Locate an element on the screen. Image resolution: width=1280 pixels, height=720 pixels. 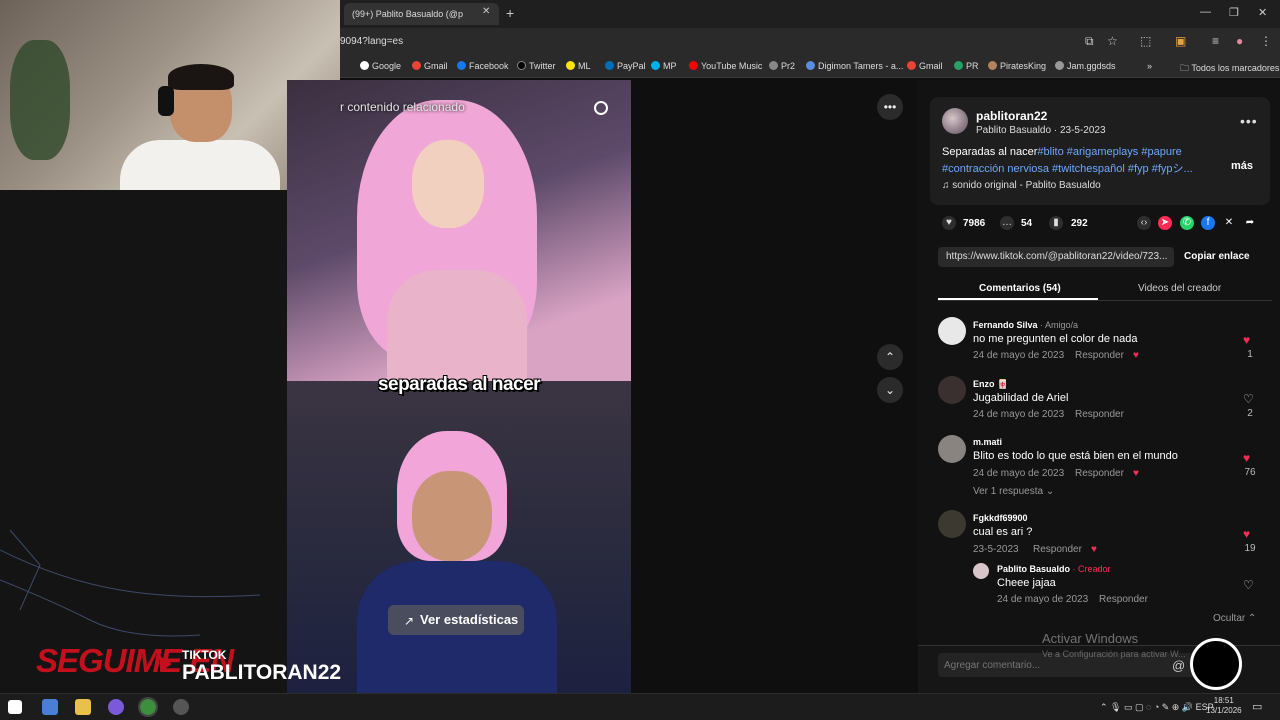
more-options-icon: ••• is located at coordinates (890, 107).